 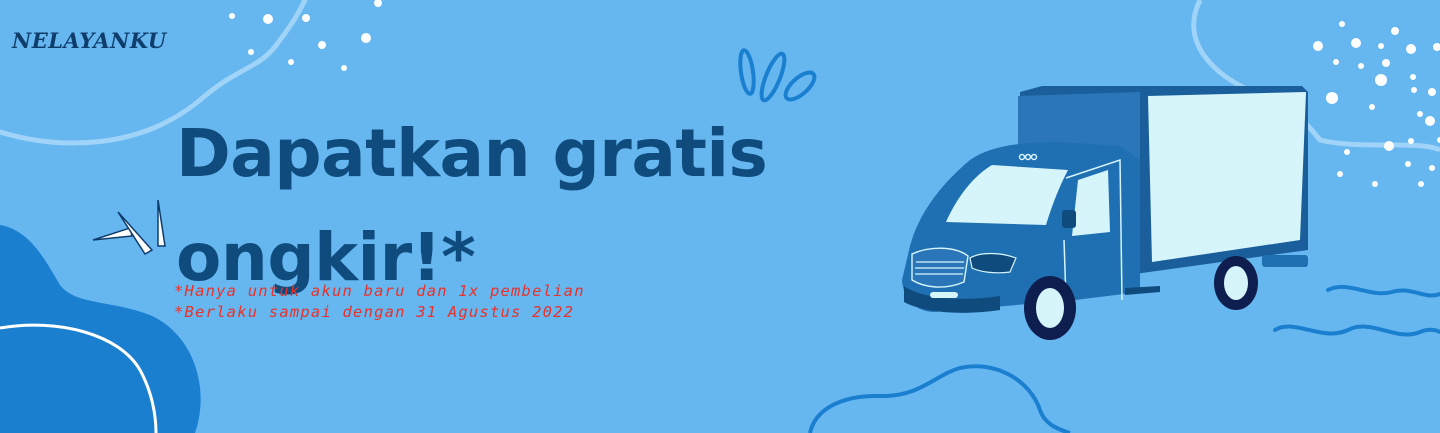 I want to click on rear-wheel, so click(x=1236, y=283).